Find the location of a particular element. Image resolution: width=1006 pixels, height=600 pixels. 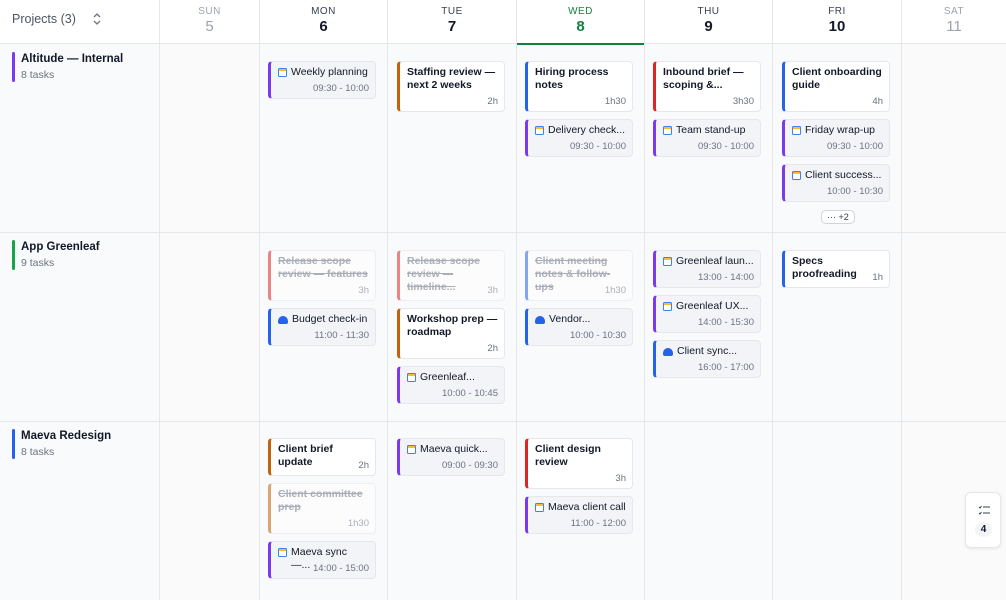

more-items-button: ··· +2 is located at coordinates (838, 217).